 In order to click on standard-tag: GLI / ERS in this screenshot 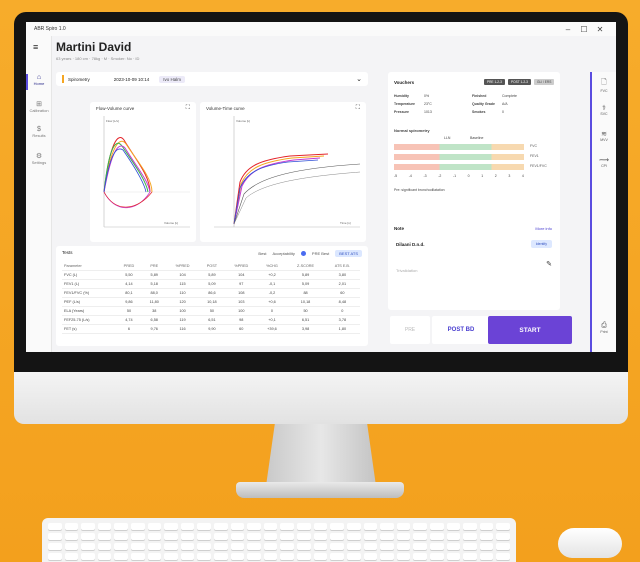, I will do `click(544, 82)`.